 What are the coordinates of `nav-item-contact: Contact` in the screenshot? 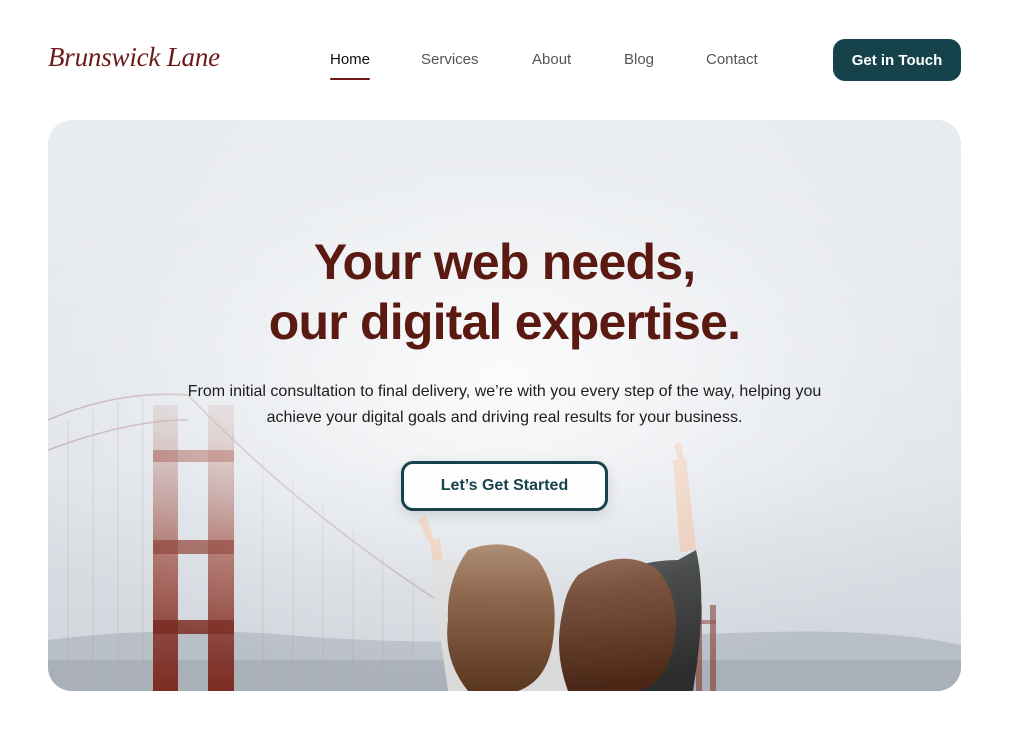 It's located at (732, 60).